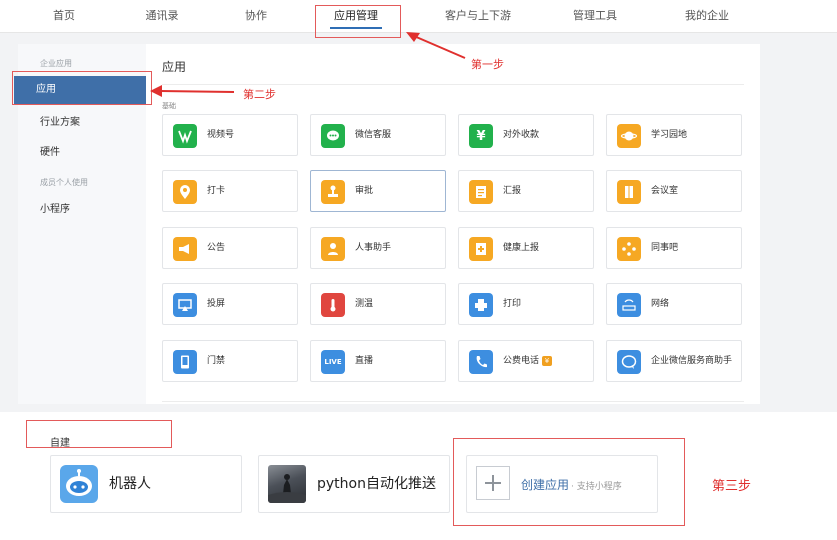  What do you see at coordinates (595, 16) in the screenshot?
I see `nav-tab-admin-tools: 管理工具` at bounding box center [595, 16].